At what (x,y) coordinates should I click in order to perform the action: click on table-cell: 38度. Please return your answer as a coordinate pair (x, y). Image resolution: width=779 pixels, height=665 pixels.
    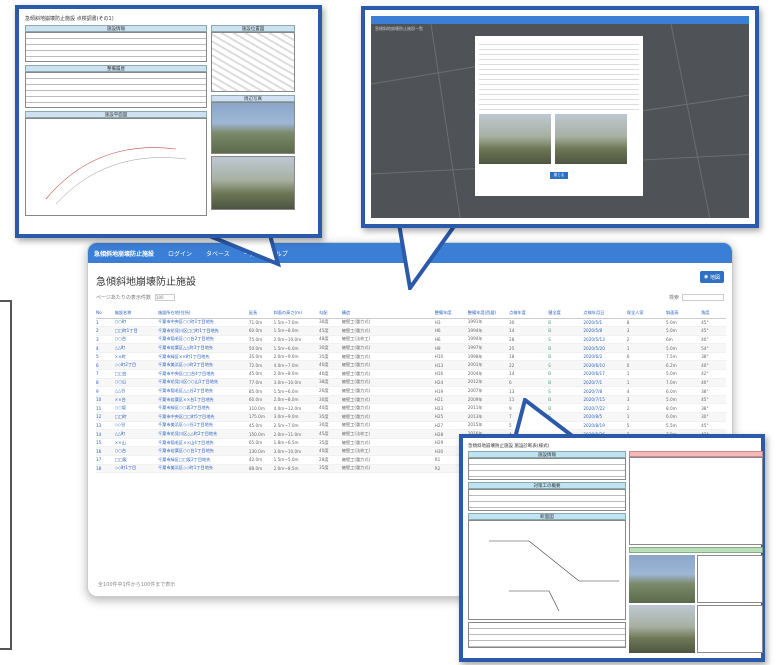
    Looking at the image, I should click on (330, 383).